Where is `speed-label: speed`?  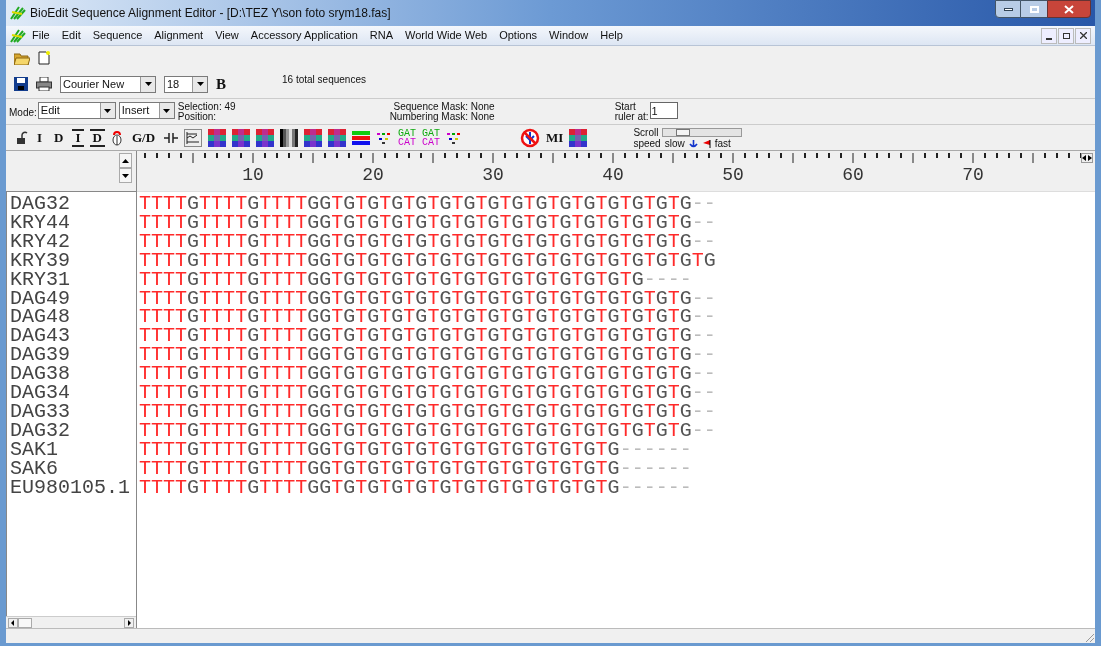
speed-label: speed is located at coordinates (647, 143).